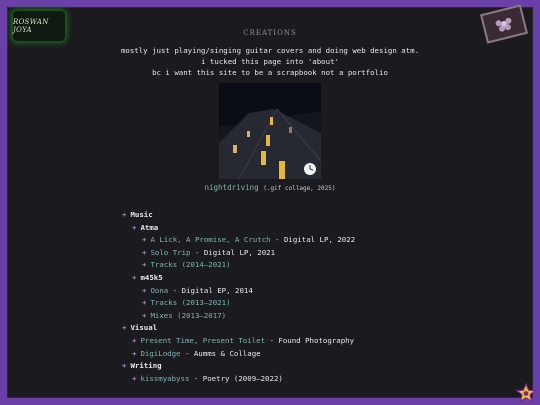 The height and width of the screenshot is (405, 540). I want to click on star-icon, so click(526, 393).